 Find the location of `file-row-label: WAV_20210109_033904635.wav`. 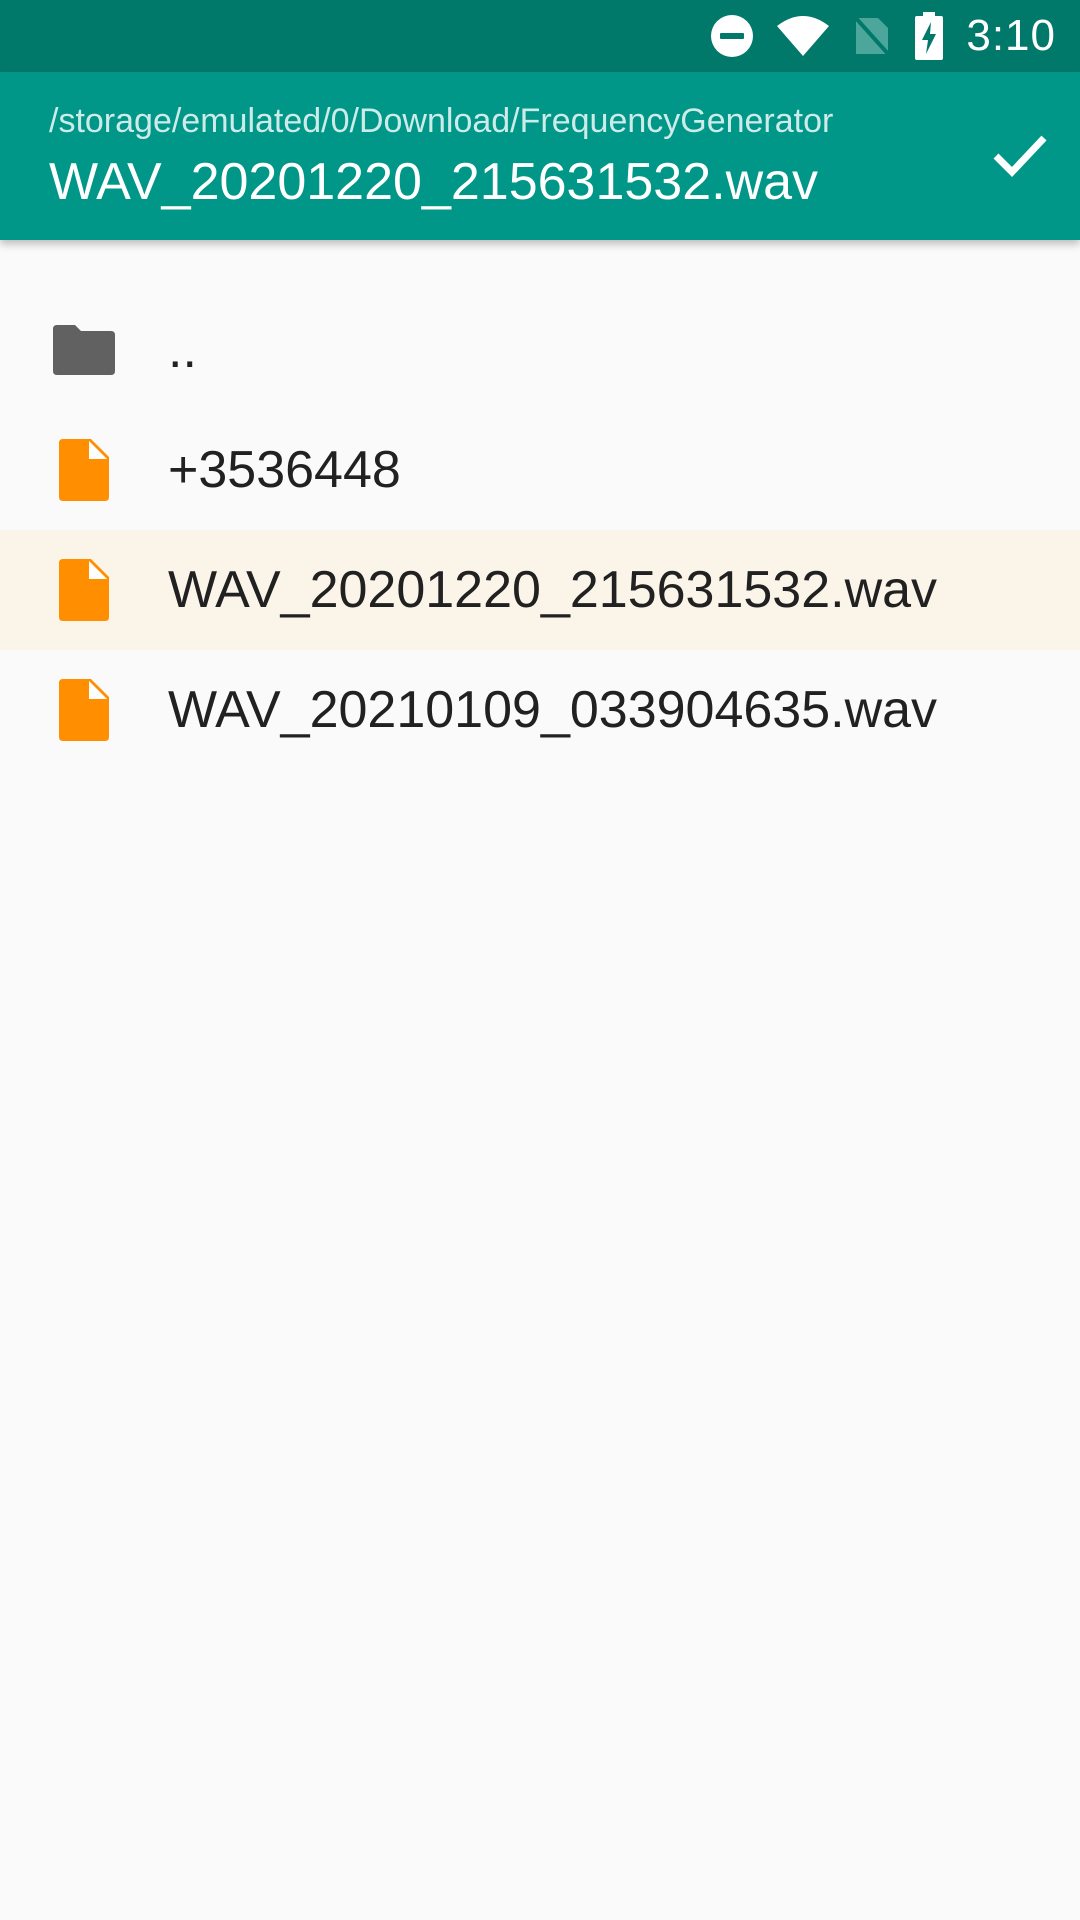

file-row-label: WAV_20210109_033904635.wav is located at coordinates (553, 710).